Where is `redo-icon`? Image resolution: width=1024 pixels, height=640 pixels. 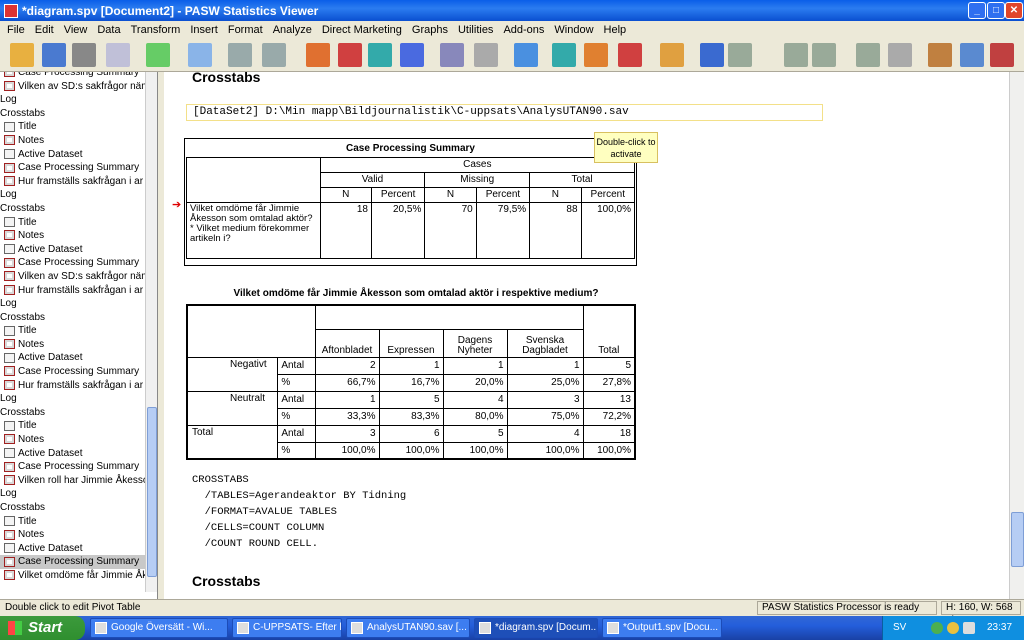
redo-icon is located at coordinates (274, 55).